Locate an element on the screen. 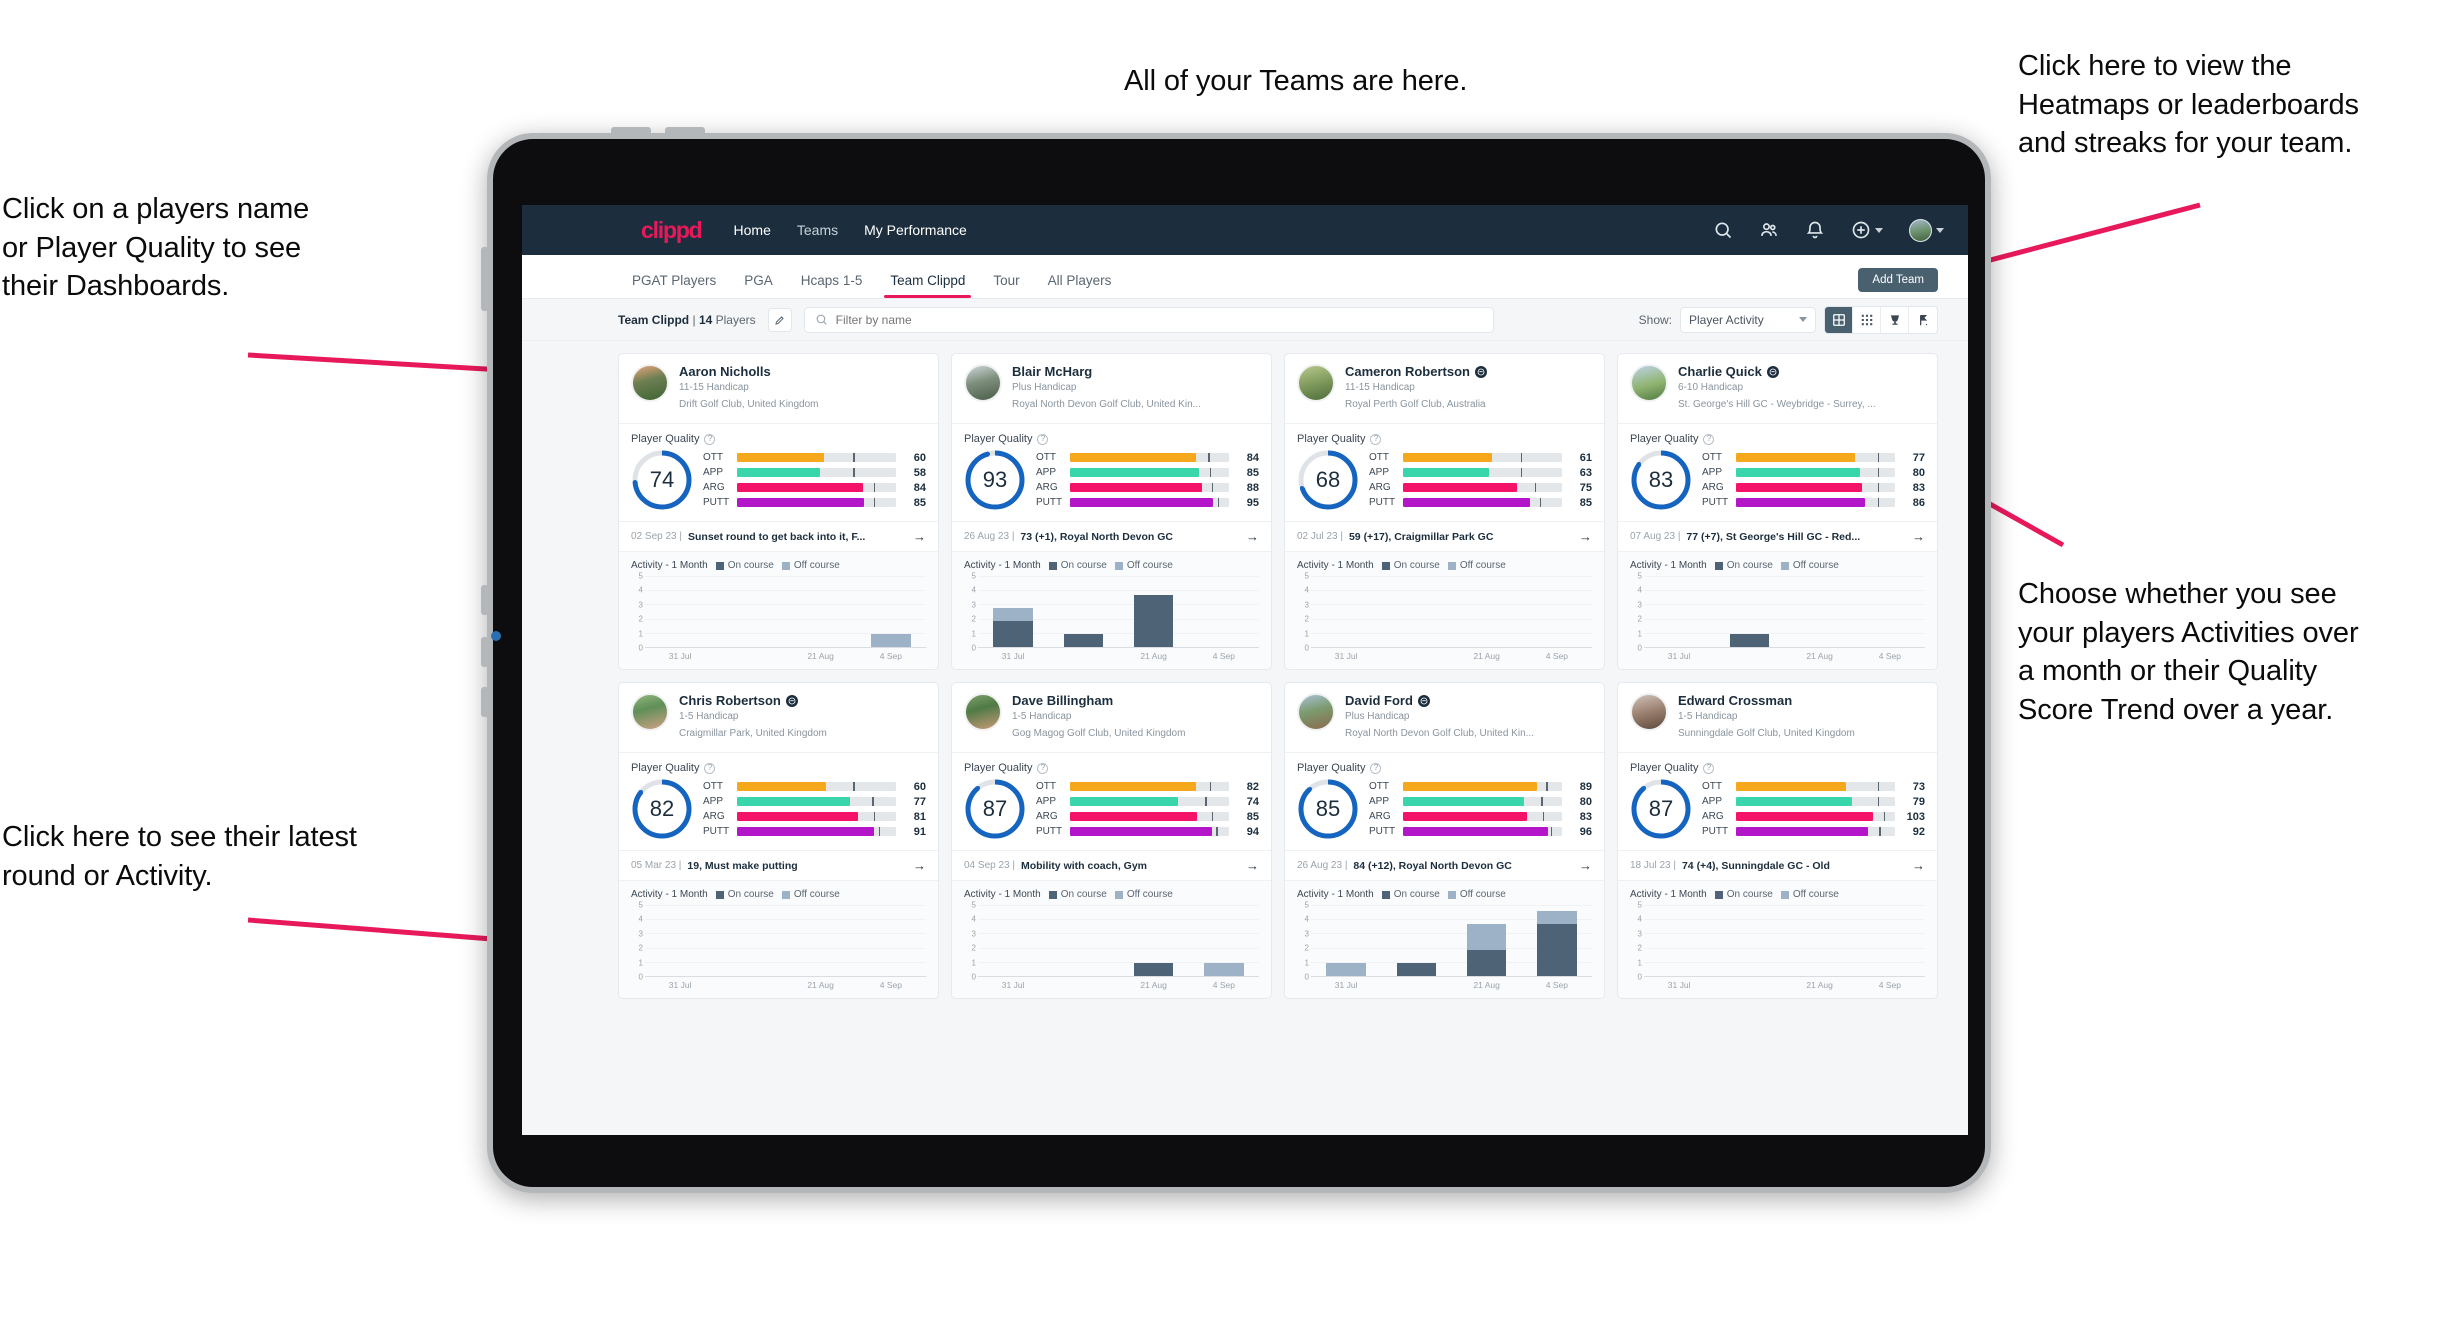 This screenshot has height=1319, width=2452. tab-pgat-players: PGAT Players is located at coordinates (674, 285).